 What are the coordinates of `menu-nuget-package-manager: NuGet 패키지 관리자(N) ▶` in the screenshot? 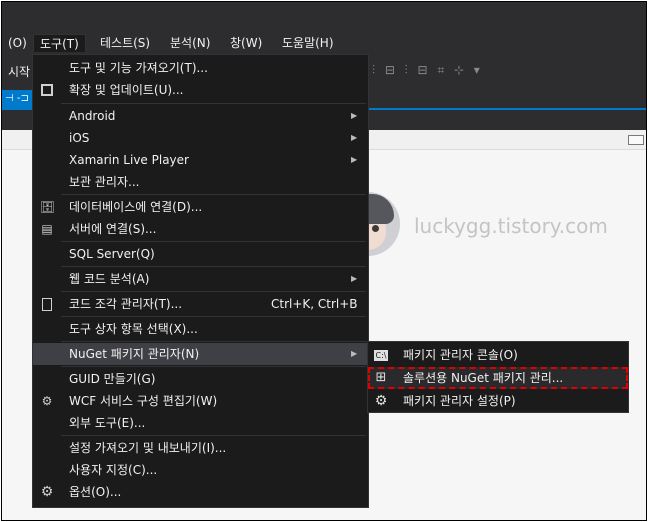 It's located at (200, 354).